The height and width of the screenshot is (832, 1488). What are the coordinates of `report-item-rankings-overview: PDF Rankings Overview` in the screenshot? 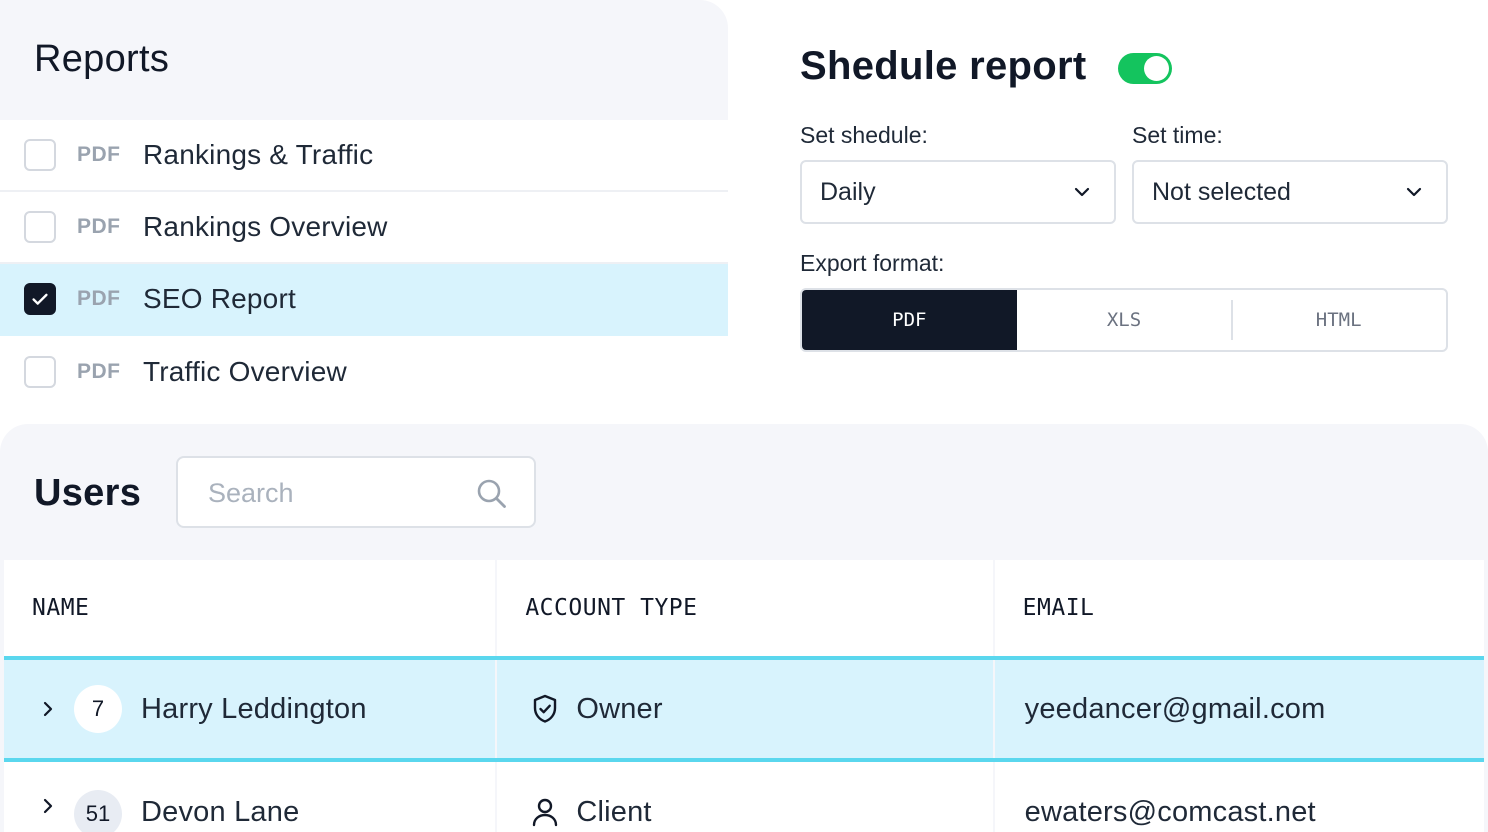 It's located at (364, 228).